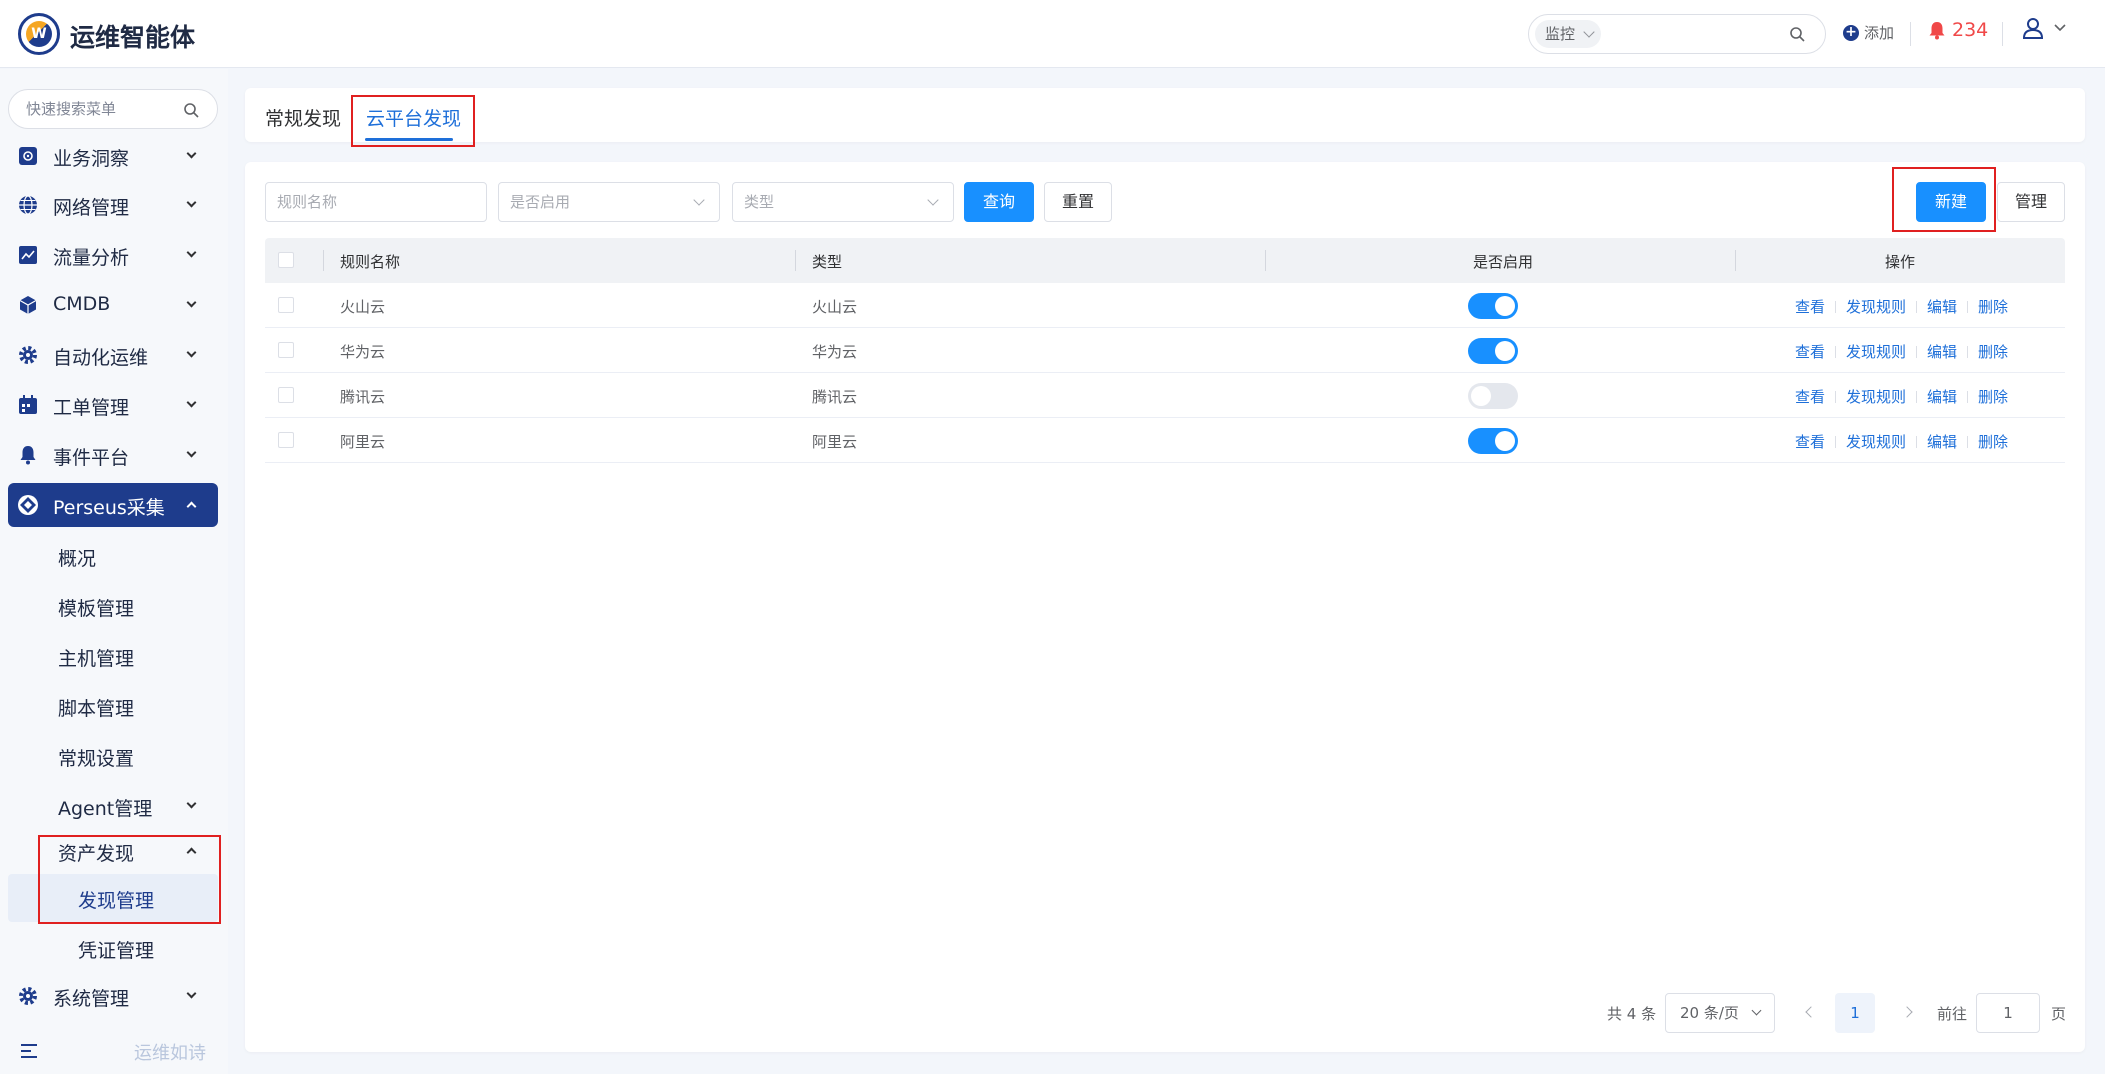  Describe the element at coordinates (91, 458) in the screenshot. I see `nav-label: 事件平台` at that location.